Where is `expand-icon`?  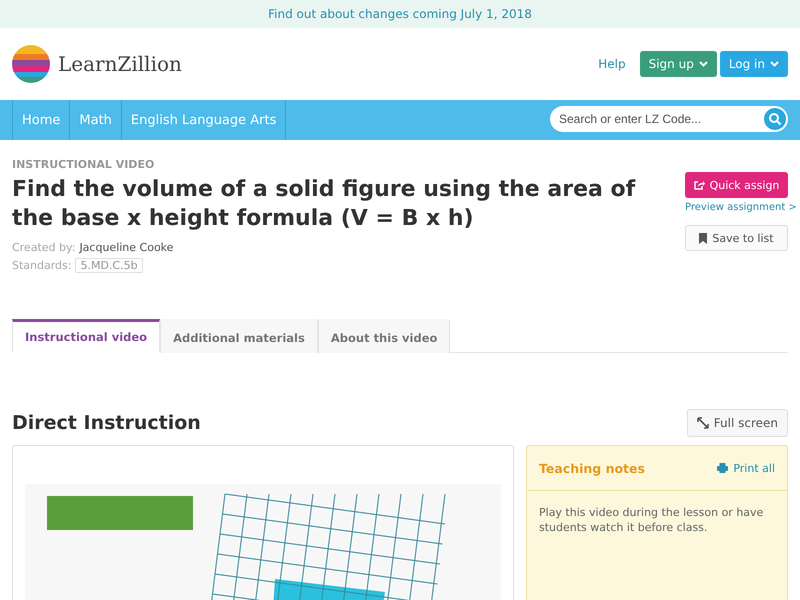
expand-icon is located at coordinates (702, 423).